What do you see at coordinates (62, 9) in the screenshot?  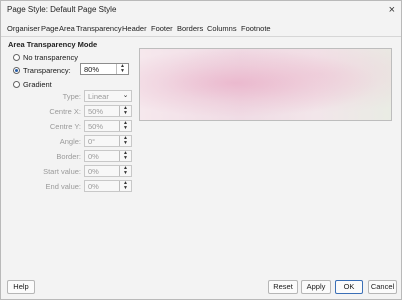 I see `window-title: Page Style: Default Page Style` at bounding box center [62, 9].